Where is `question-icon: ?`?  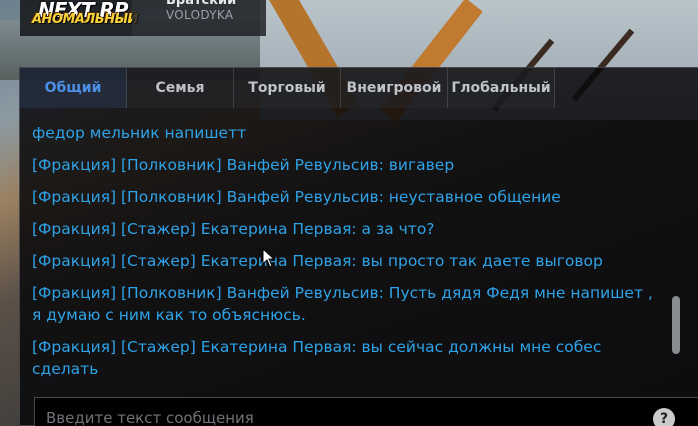 question-icon: ? is located at coordinates (664, 417).